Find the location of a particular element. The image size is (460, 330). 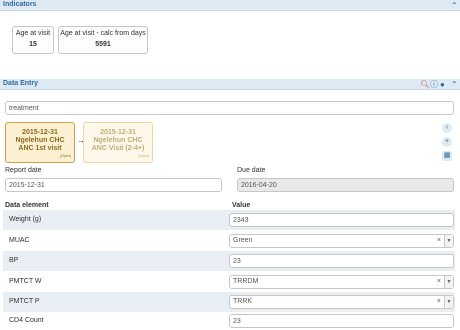

column-data-element: Data element is located at coordinates (27, 205).